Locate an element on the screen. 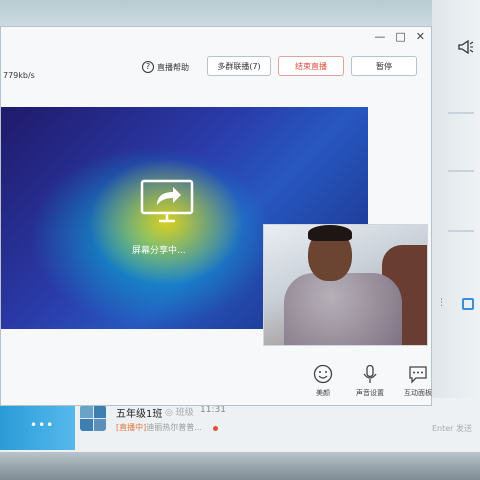  group-avatar is located at coordinates (93, 418).